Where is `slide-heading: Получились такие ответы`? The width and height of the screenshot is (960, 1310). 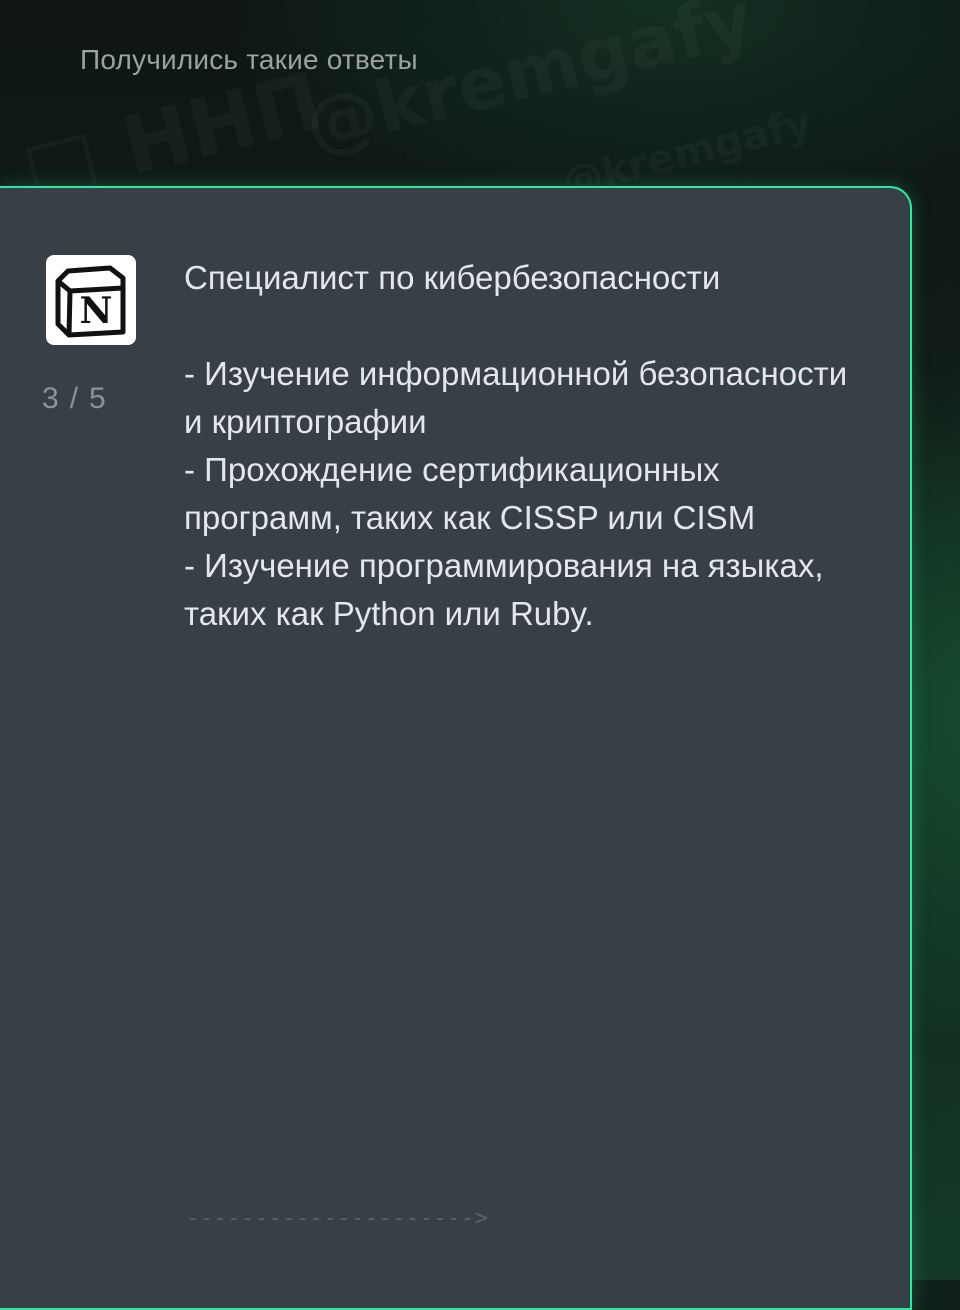 slide-heading: Получились такие ответы is located at coordinates (249, 59).